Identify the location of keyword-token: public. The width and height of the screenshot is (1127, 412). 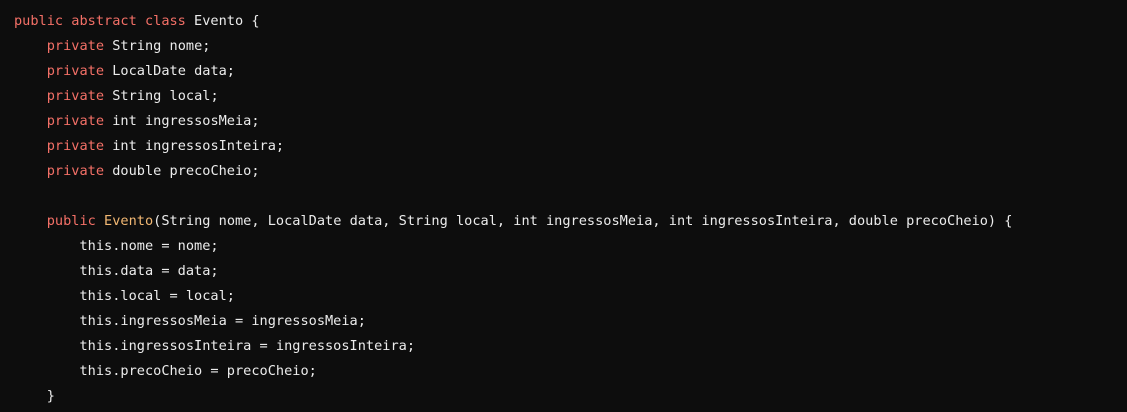
(71, 221).